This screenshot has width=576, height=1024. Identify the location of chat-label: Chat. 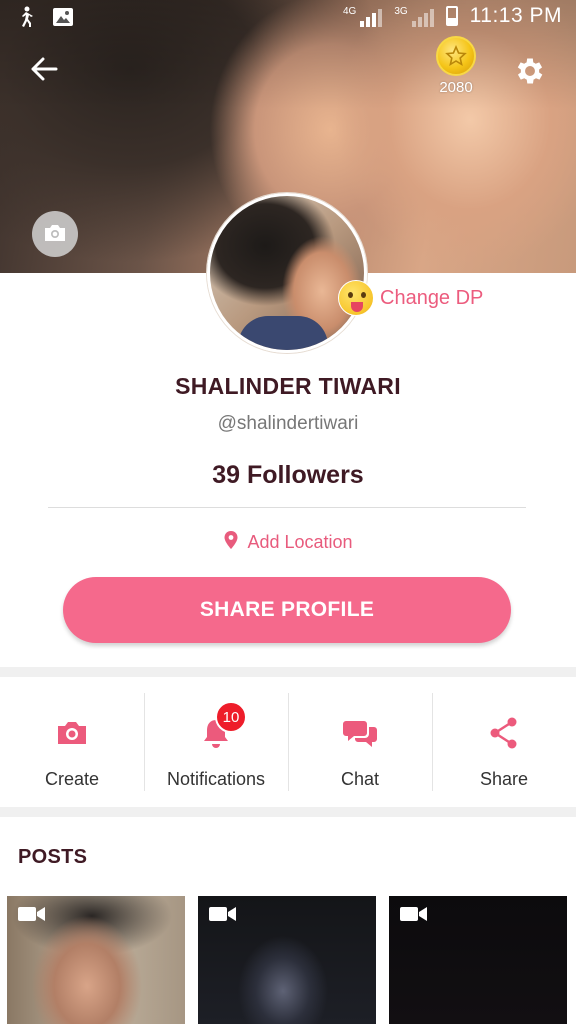
(360, 779).